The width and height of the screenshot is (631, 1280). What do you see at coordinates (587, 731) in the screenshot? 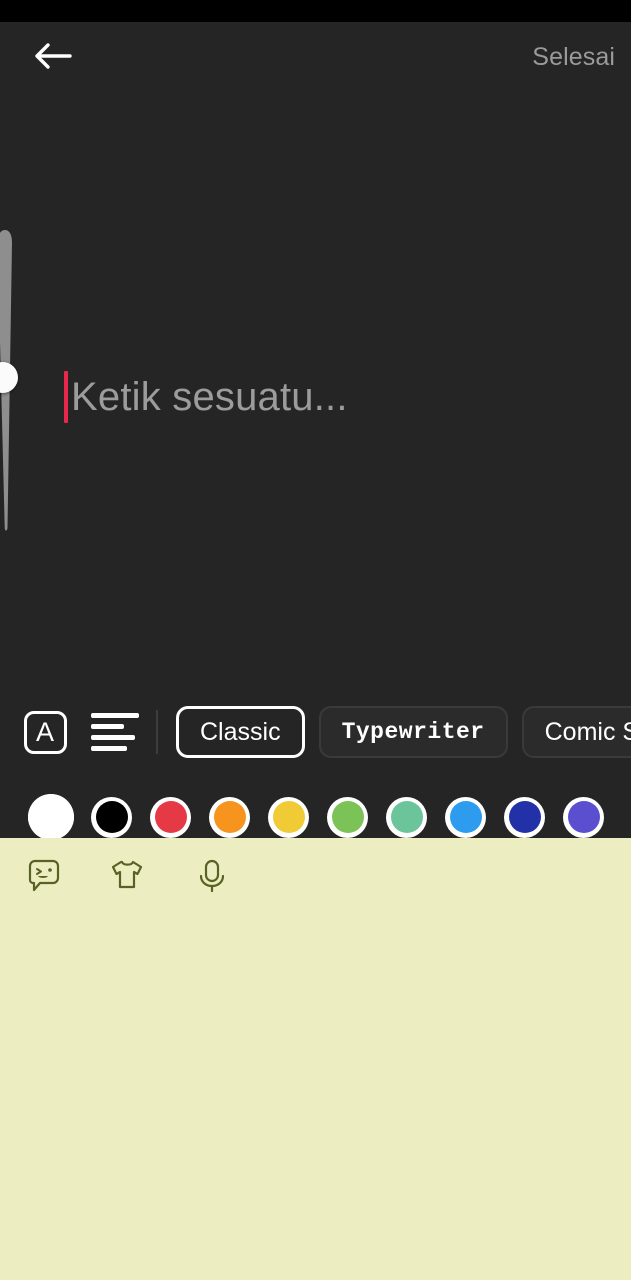
I see `font-option-label: Comic Sans` at bounding box center [587, 731].